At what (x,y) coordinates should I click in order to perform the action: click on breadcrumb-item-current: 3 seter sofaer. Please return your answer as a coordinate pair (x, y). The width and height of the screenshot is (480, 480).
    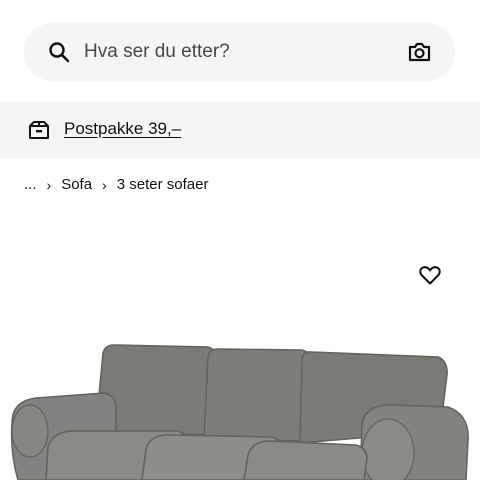
    Looking at the image, I should click on (162, 184).